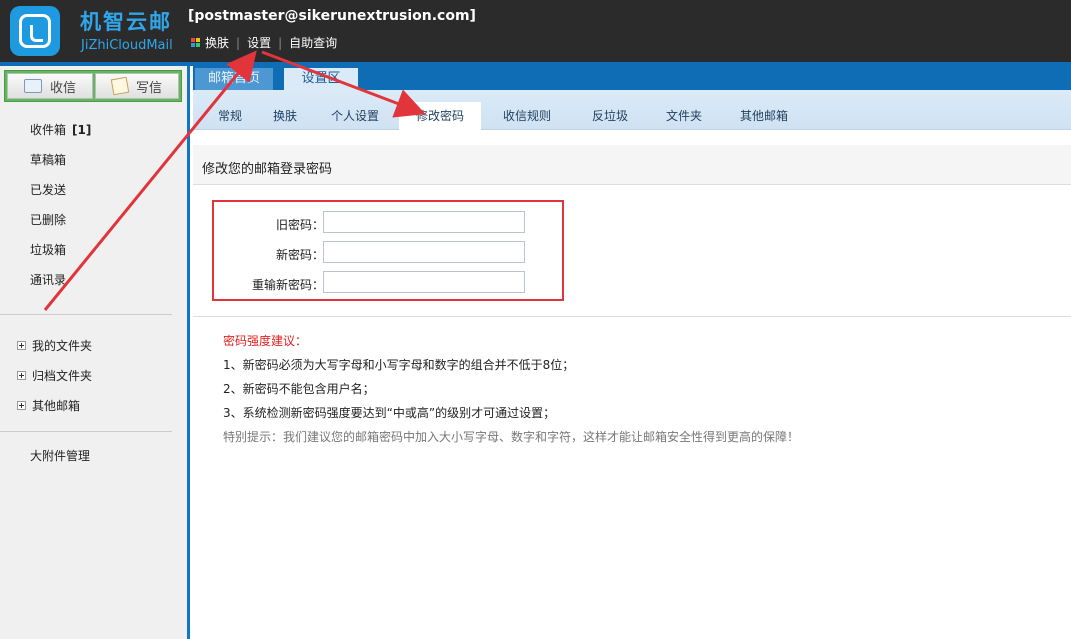 Image resolution: width=1071 pixels, height=639 pixels. What do you see at coordinates (62, 345) in the screenshot?
I see `tree-label: 我的文件夹` at bounding box center [62, 345].